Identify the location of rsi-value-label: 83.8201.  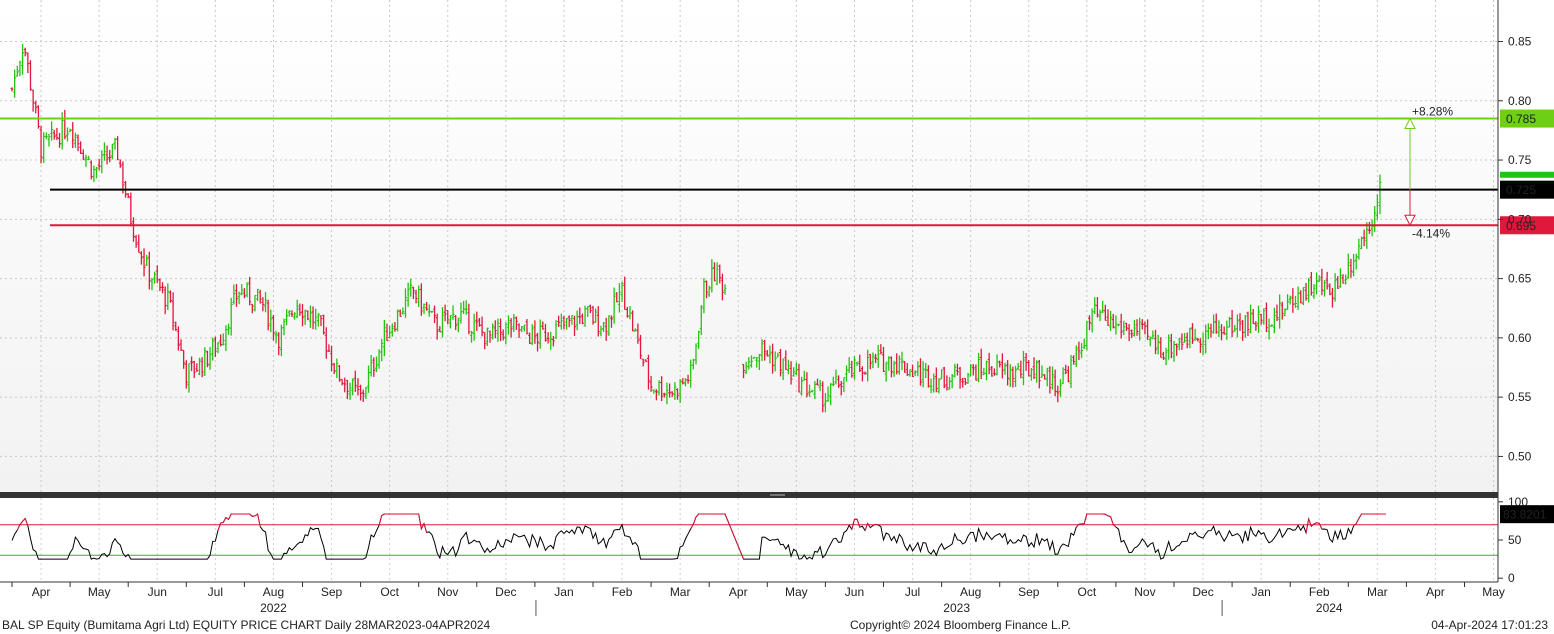
(1525, 515).